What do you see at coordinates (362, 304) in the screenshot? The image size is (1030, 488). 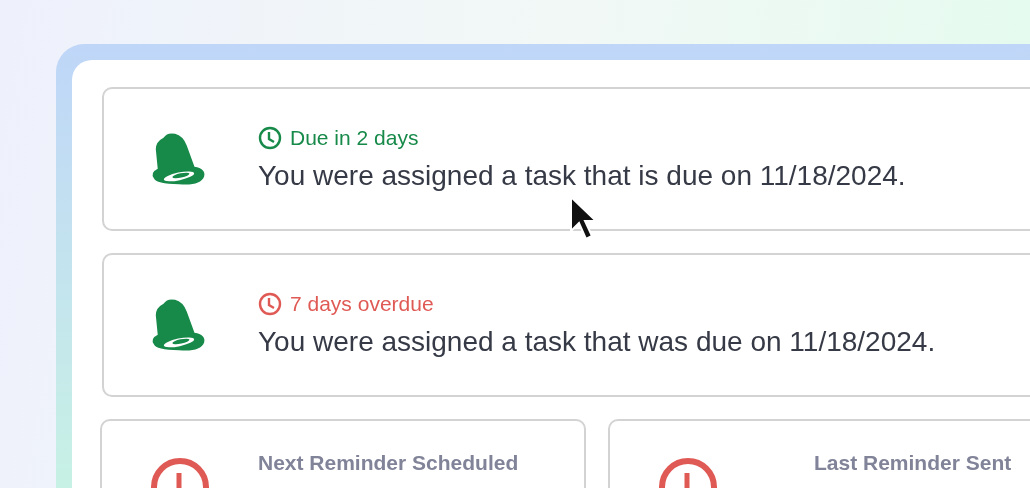 I see `status-label: 7 days overdue` at bounding box center [362, 304].